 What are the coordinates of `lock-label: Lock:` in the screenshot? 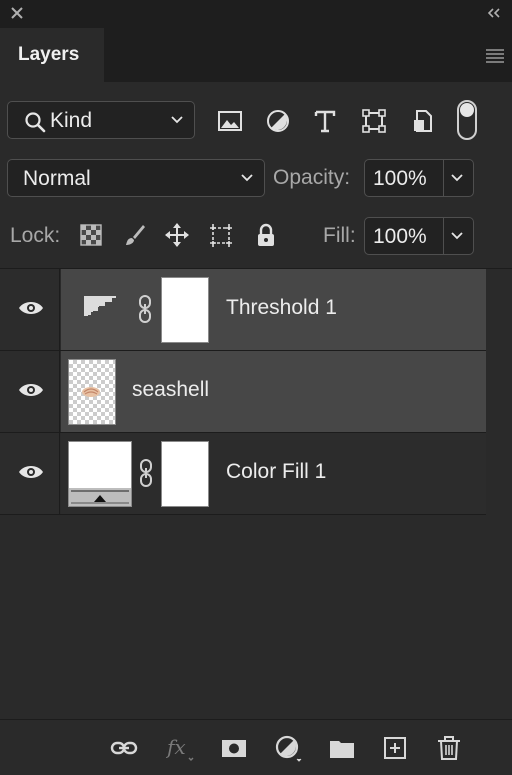 It's located at (35, 235).